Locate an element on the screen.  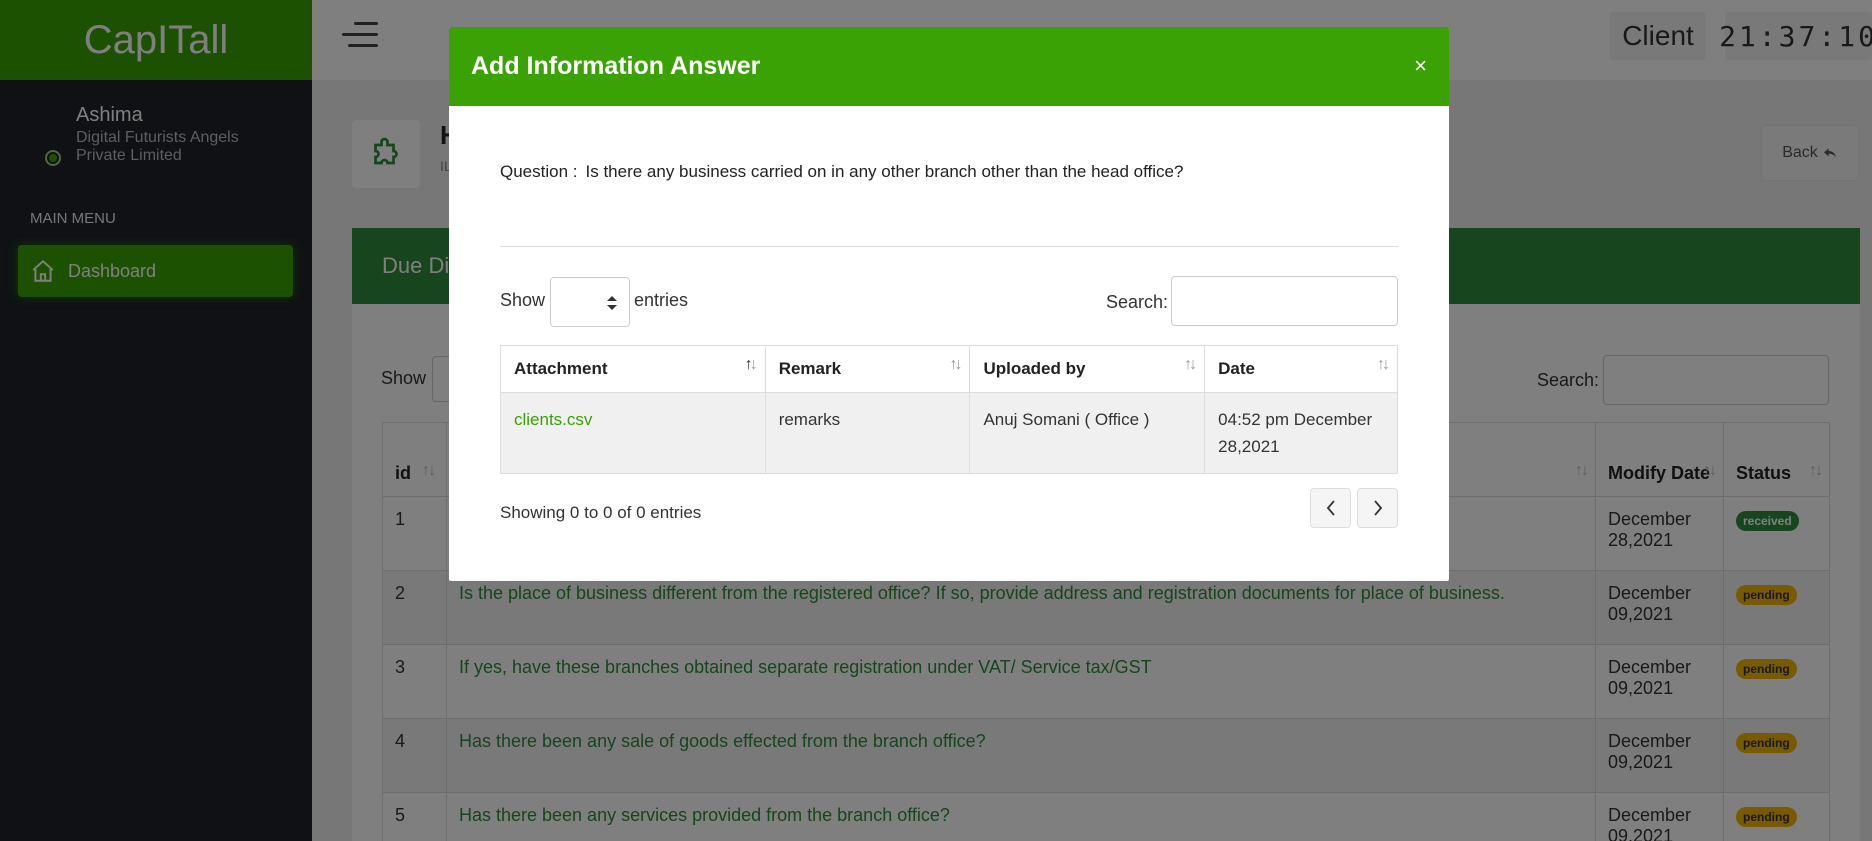
column-header-attachment: Attachment ↑↓ is located at coordinates (633, 369).